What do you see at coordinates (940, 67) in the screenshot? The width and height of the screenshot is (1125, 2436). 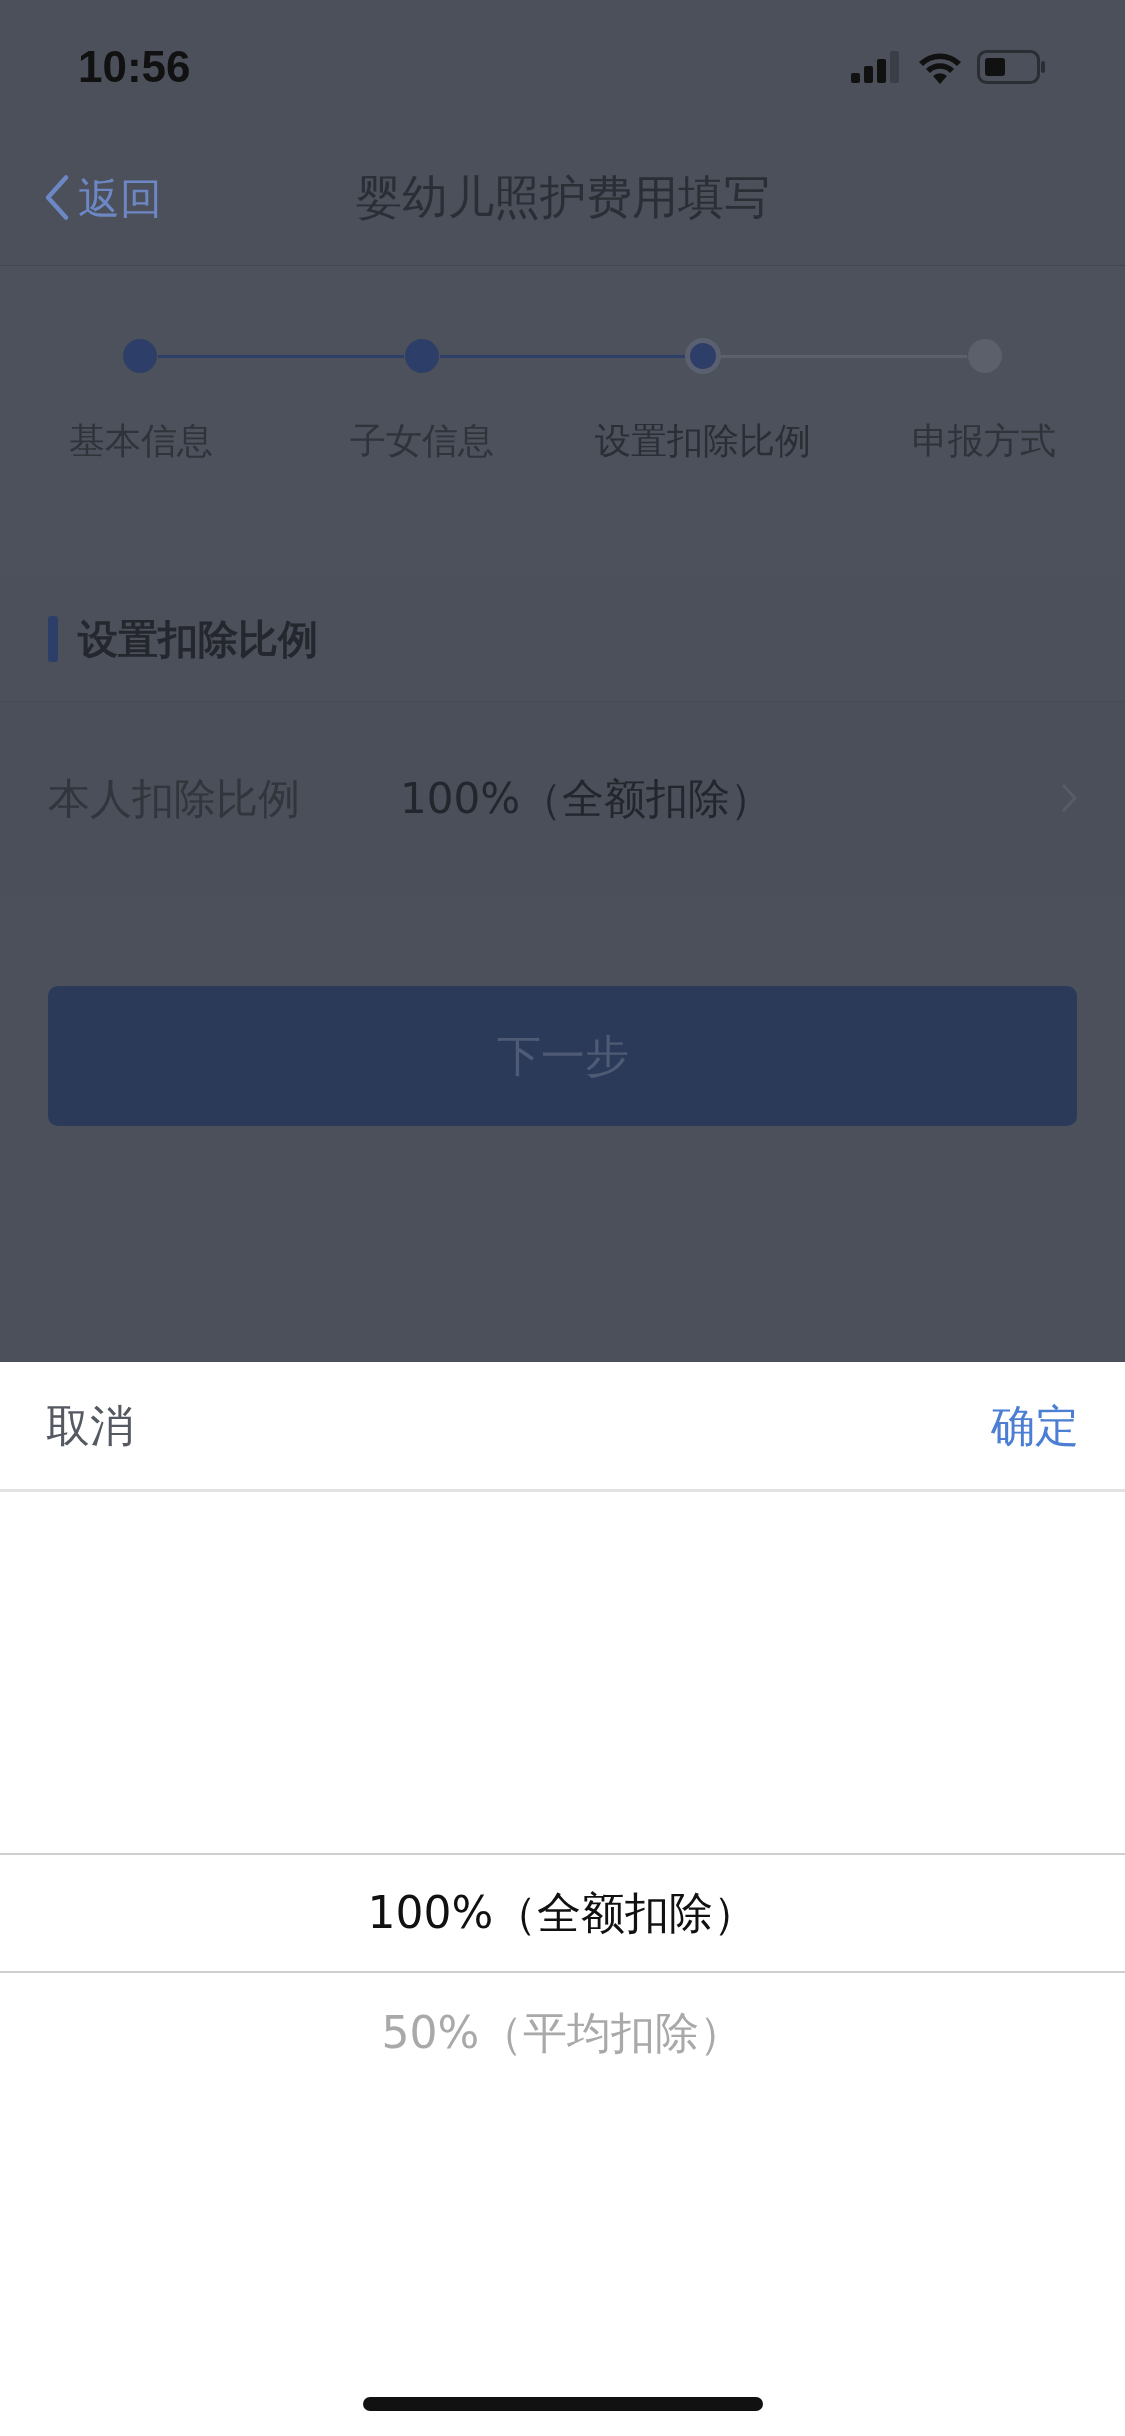 I see `wifi-icon` at bounding box center [940, 67].